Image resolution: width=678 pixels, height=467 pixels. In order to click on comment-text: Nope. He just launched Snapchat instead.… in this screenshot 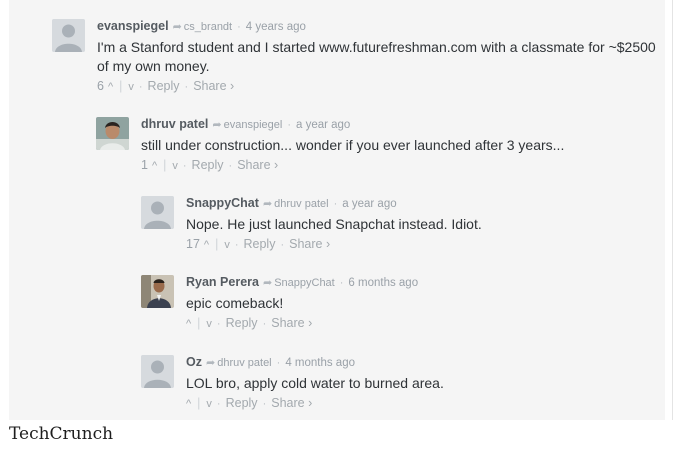, I will do `click(334, 224)`.